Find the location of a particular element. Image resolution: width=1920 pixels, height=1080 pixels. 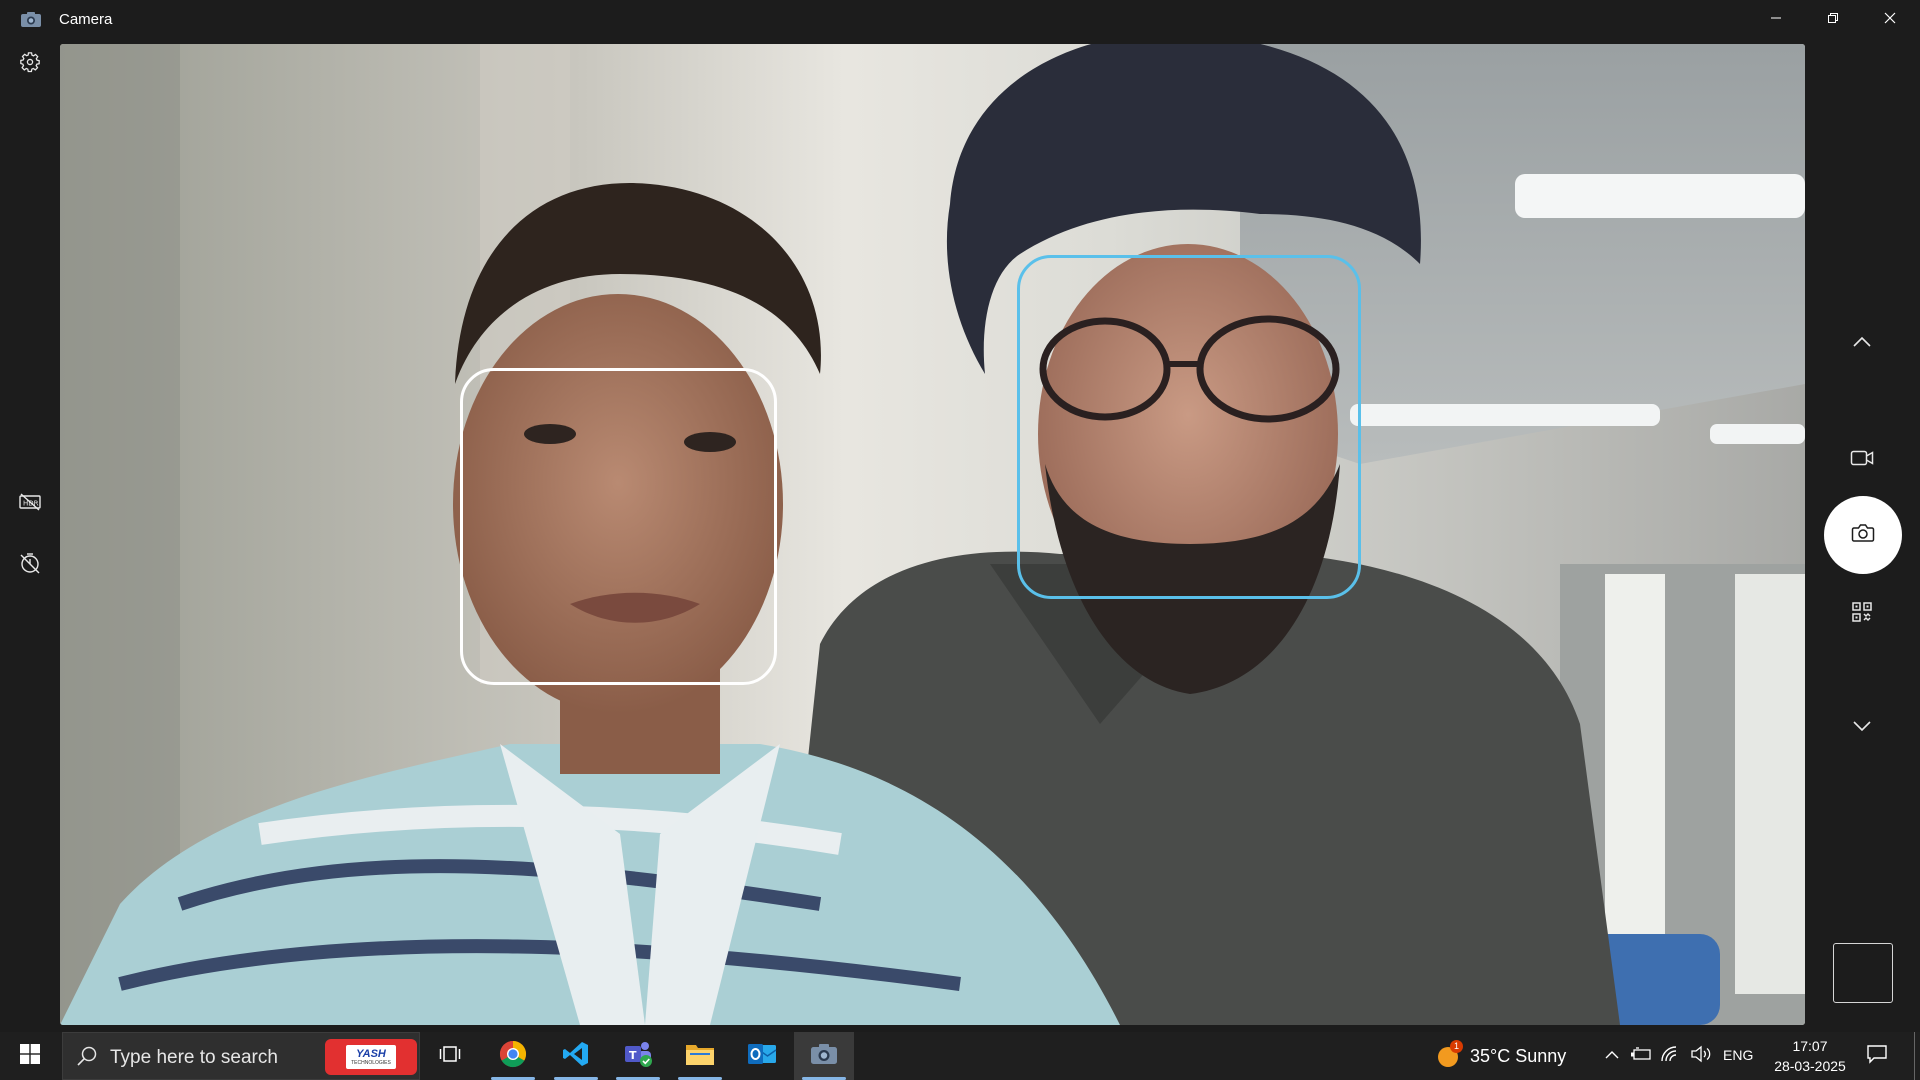

close-icon is located at coordinates (1890, 20).